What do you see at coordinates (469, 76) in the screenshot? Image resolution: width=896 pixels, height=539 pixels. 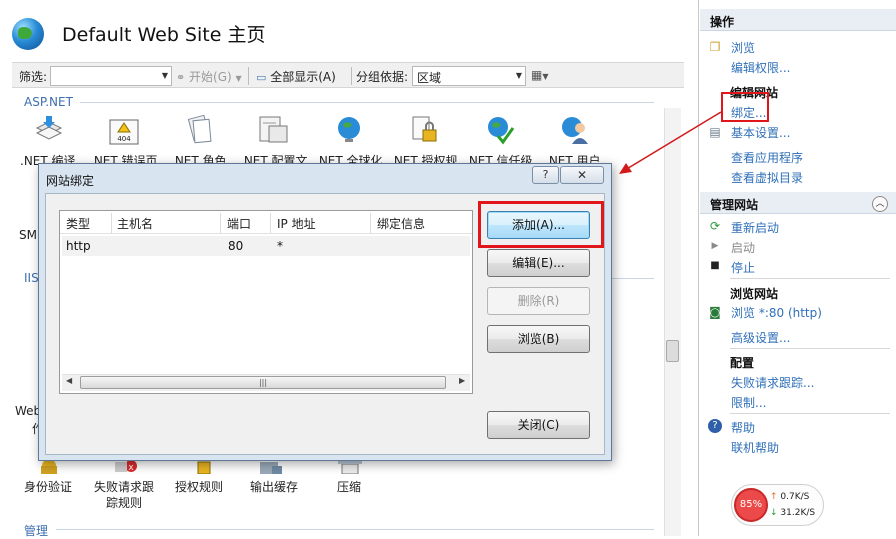 I see `group-by-select: 区域 ▼` at bounding box center [469, 76].